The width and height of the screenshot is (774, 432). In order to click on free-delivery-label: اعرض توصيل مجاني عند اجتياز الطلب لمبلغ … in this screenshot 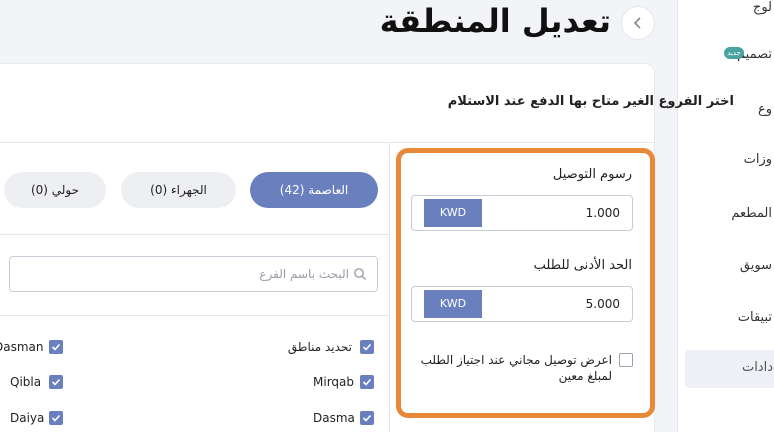, I will do `click(516, 368)`.